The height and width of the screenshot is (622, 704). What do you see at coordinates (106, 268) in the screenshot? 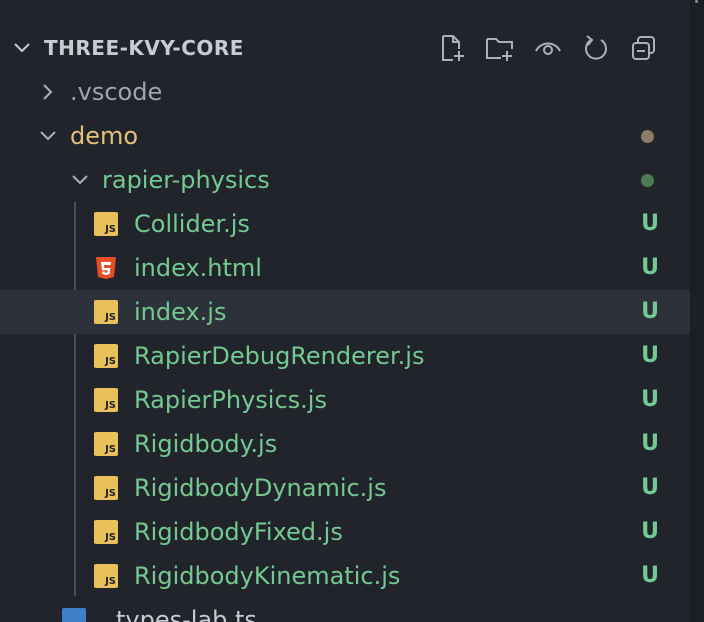
I see `html5-file-icon` at bounding box center [106, 268].